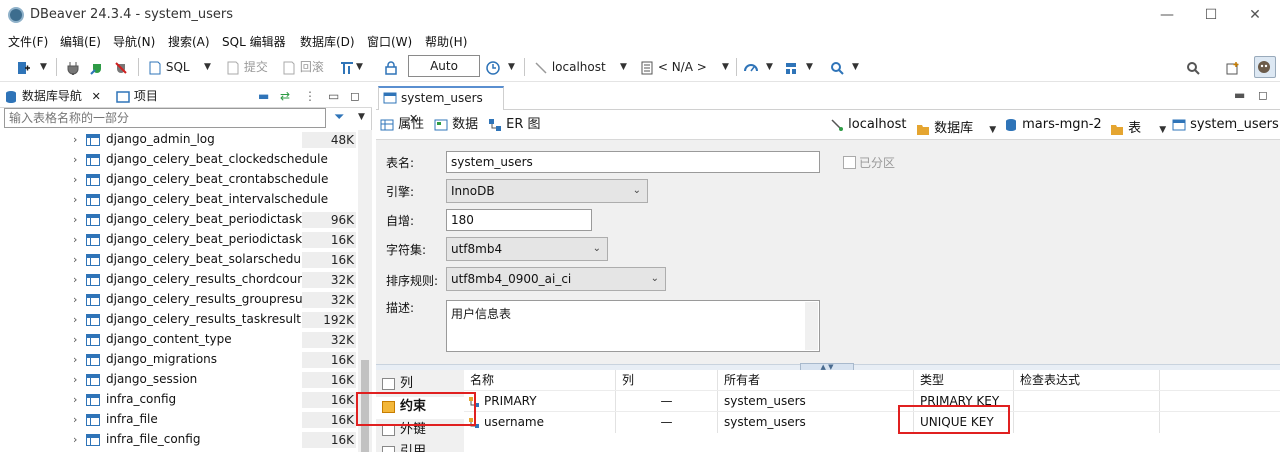 This screenshot has height=452, width=1280. What do you see at coordinates (43, 67) in the screenshot?
I see `new-connection-dropdown-icon: ▼` at bounding box center [43, 67].